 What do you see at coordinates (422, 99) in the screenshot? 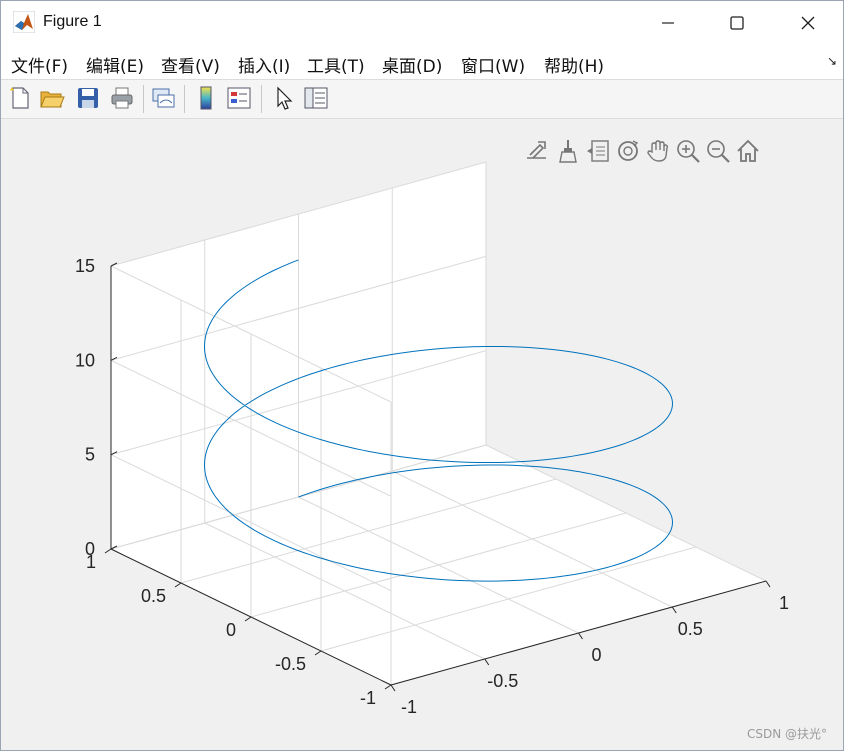
I see `figure-toolbar` at bounding box center [422, 99].